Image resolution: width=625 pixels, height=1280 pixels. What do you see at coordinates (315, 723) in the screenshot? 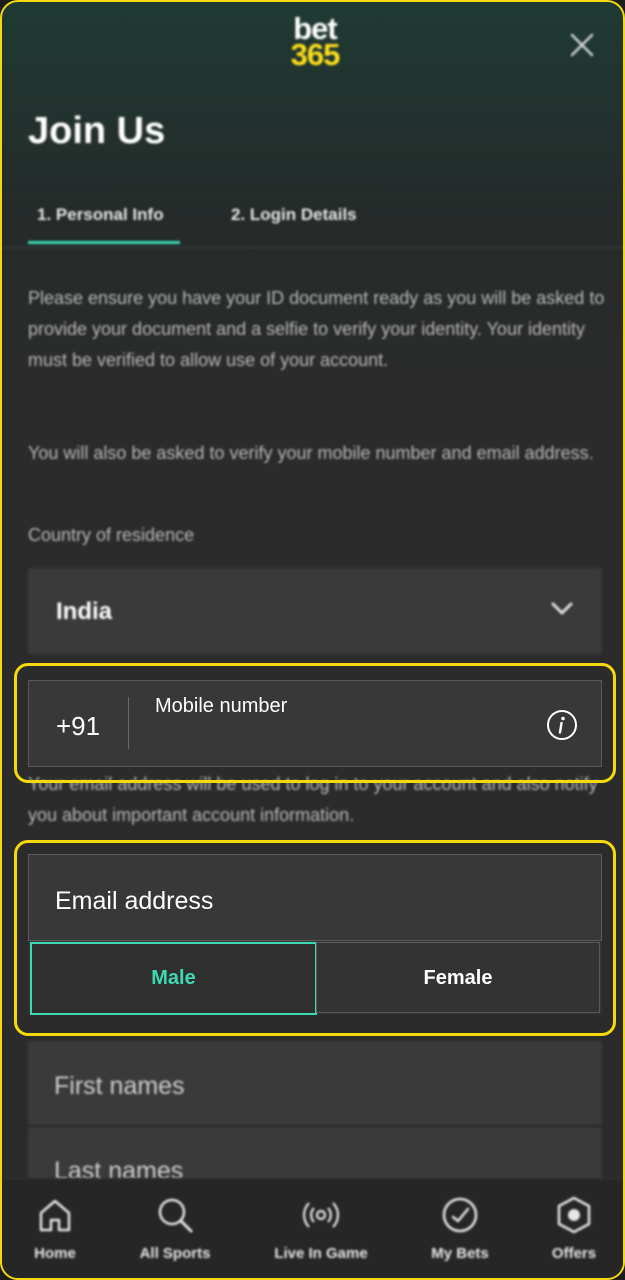
I see `highlight-mobile` at bounding box center [315, 723].